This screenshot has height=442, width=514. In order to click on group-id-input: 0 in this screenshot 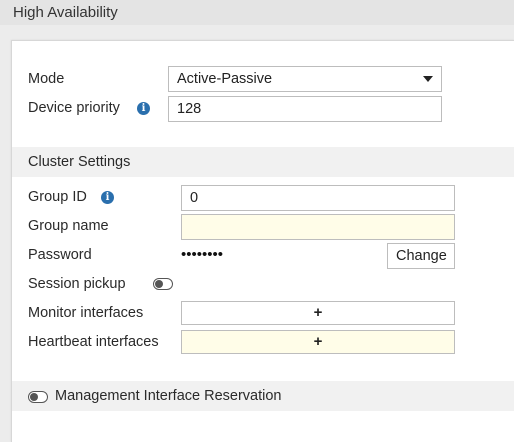, I will do `click(318, 198)`.